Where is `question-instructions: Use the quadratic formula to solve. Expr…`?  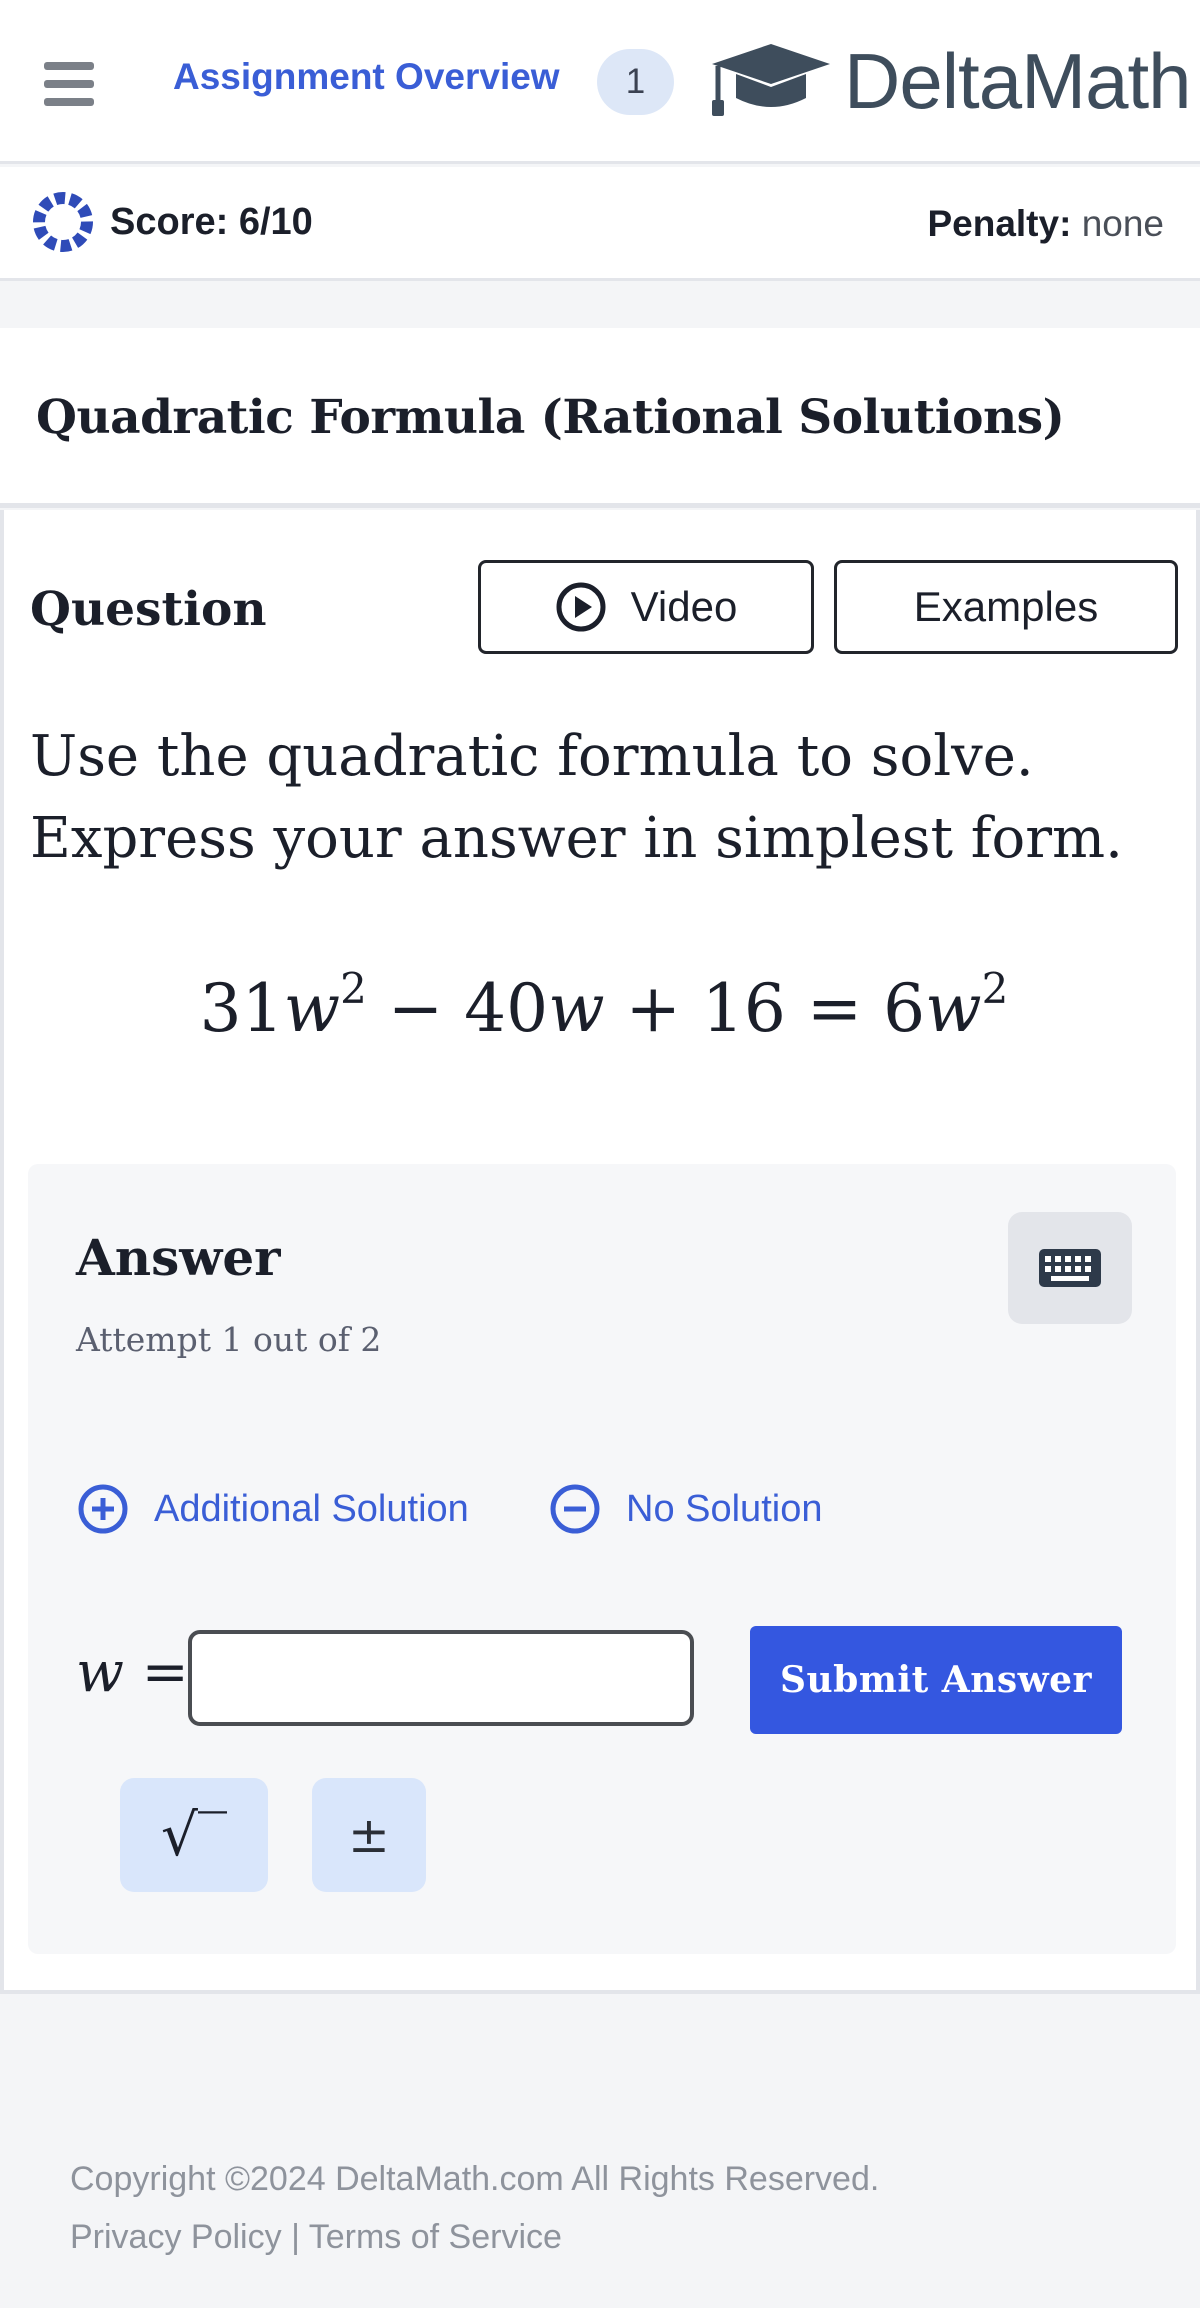
question-instructions: Use the quadratic formula to solve. Expr… is located at coordinates (576, 798).